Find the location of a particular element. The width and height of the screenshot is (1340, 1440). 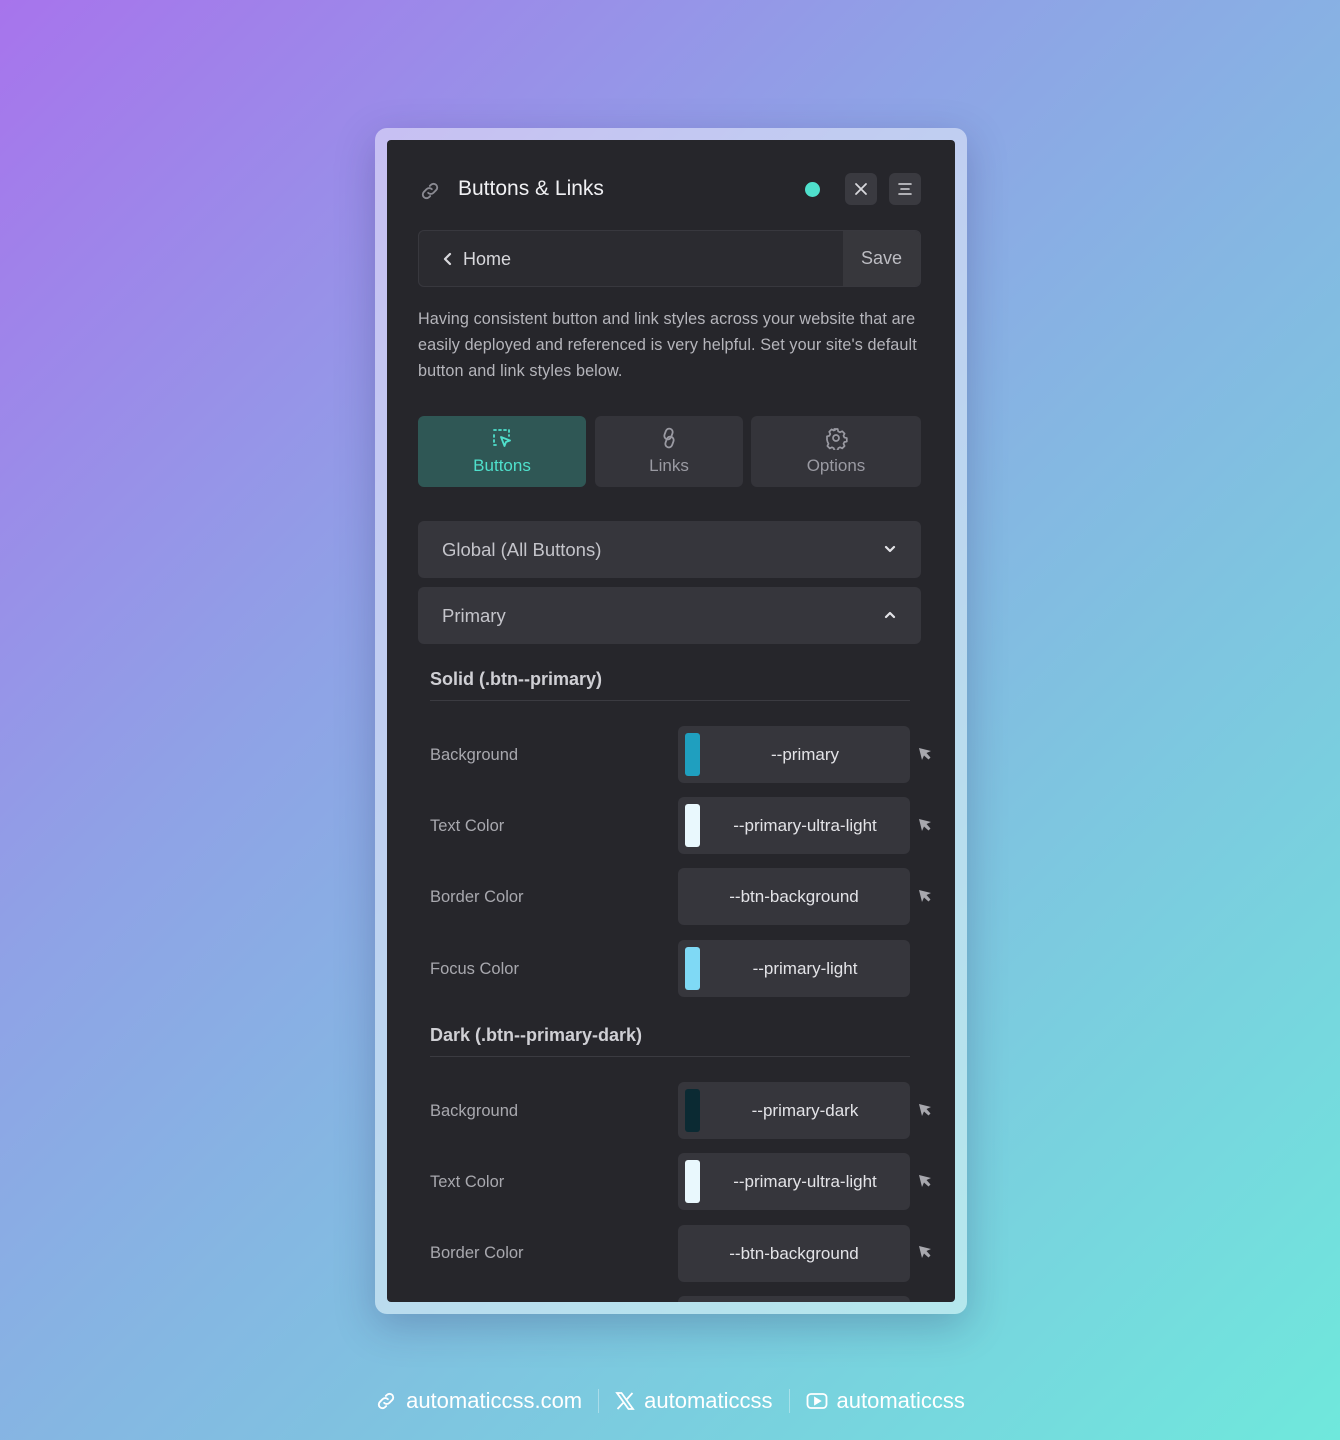

close-button is located at coordinates (861, 189).